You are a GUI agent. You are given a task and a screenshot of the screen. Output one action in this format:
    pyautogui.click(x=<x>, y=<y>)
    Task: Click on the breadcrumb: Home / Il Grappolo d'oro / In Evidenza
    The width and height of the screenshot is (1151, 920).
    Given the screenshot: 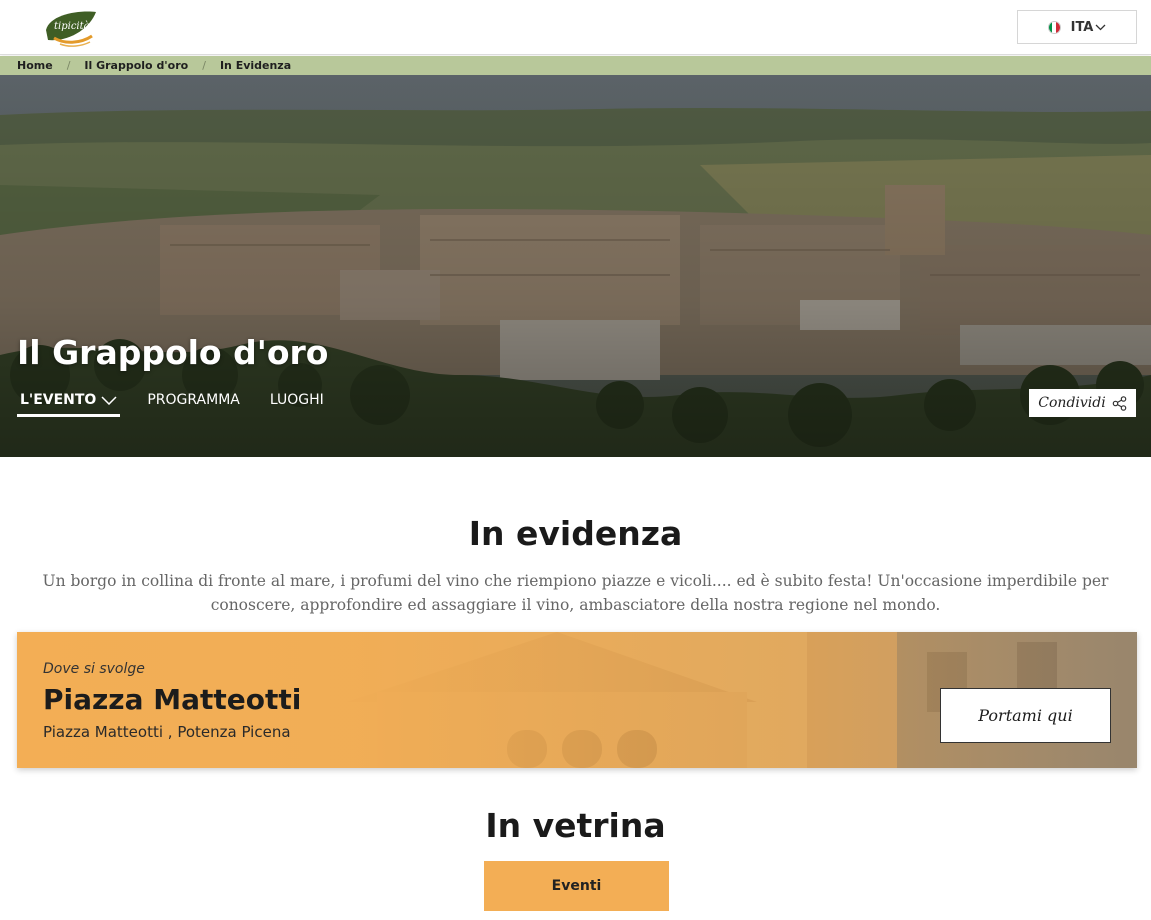 What is the action you would take?
    pyautogui.click(x=575, y=65)
    